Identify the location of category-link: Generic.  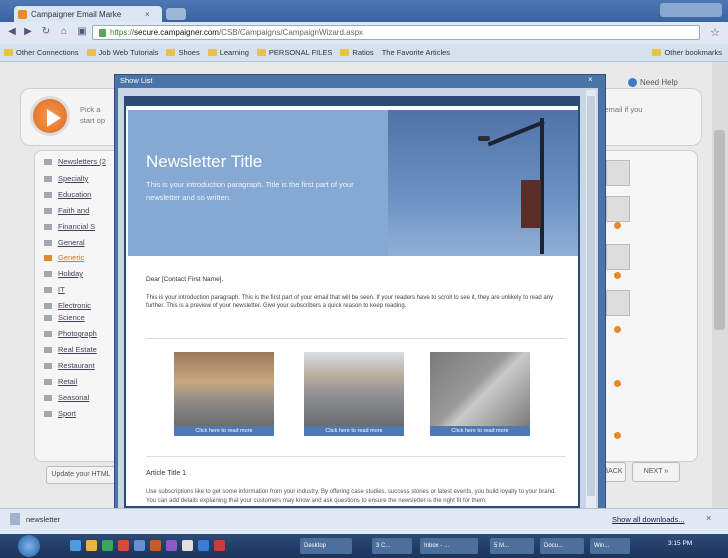
(71, 257).